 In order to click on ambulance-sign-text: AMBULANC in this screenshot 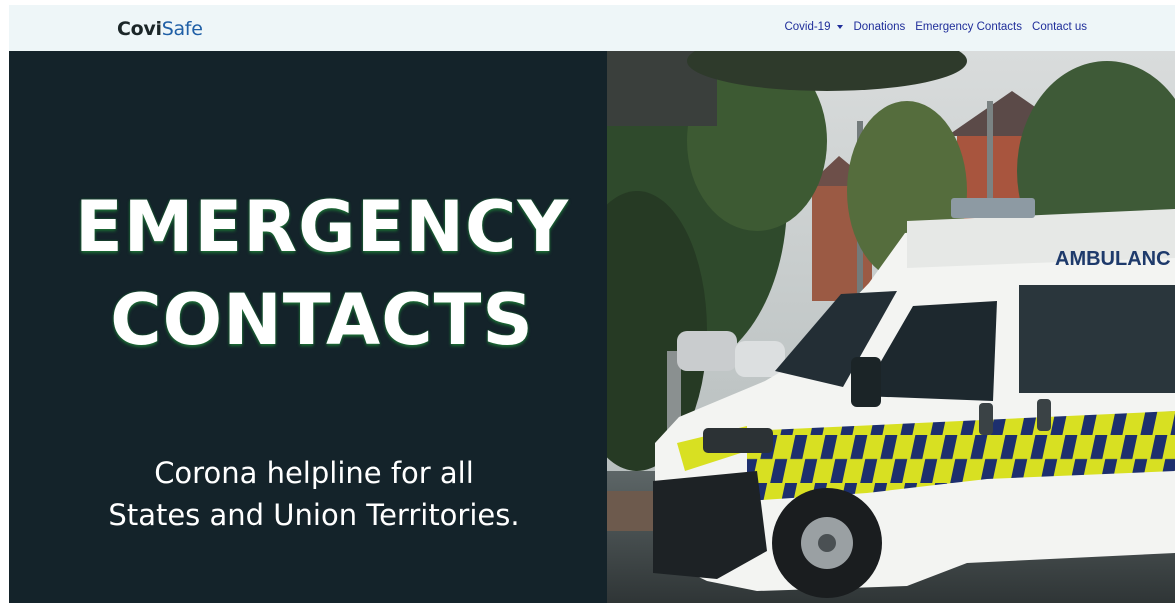, I will do `click(1113, 259)`.